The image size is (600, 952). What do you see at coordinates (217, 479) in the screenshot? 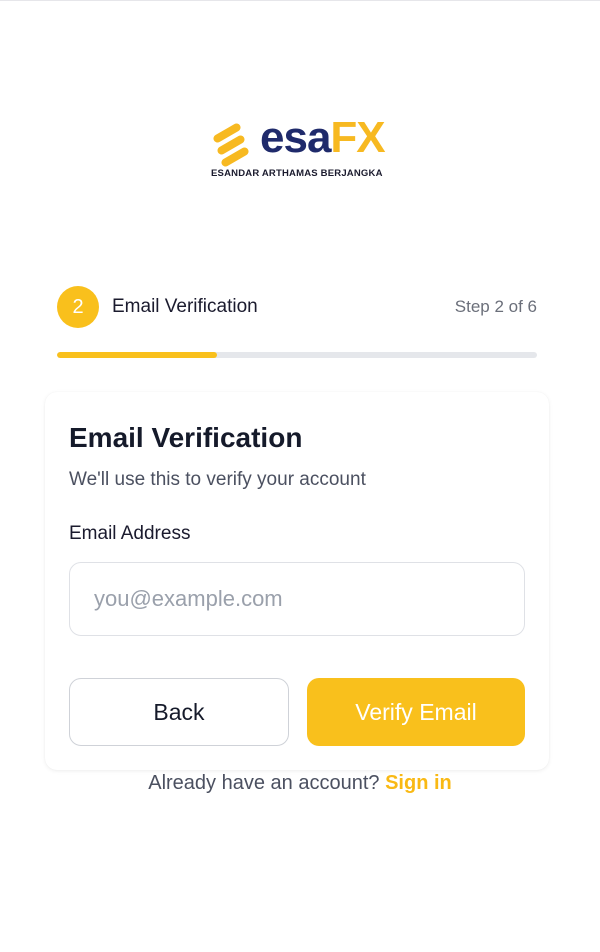
I see `card-subtitle: We'll use this to verify your account` at bounding box center [217, 479].